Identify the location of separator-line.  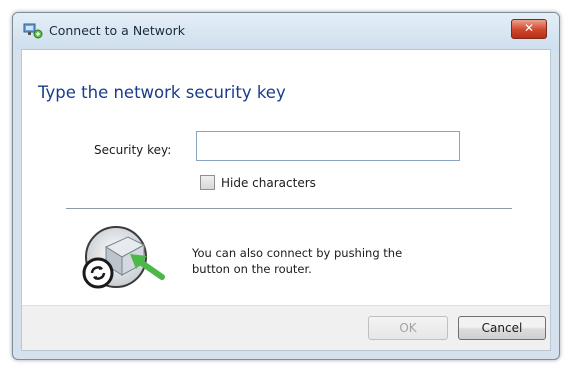
(289, 209).